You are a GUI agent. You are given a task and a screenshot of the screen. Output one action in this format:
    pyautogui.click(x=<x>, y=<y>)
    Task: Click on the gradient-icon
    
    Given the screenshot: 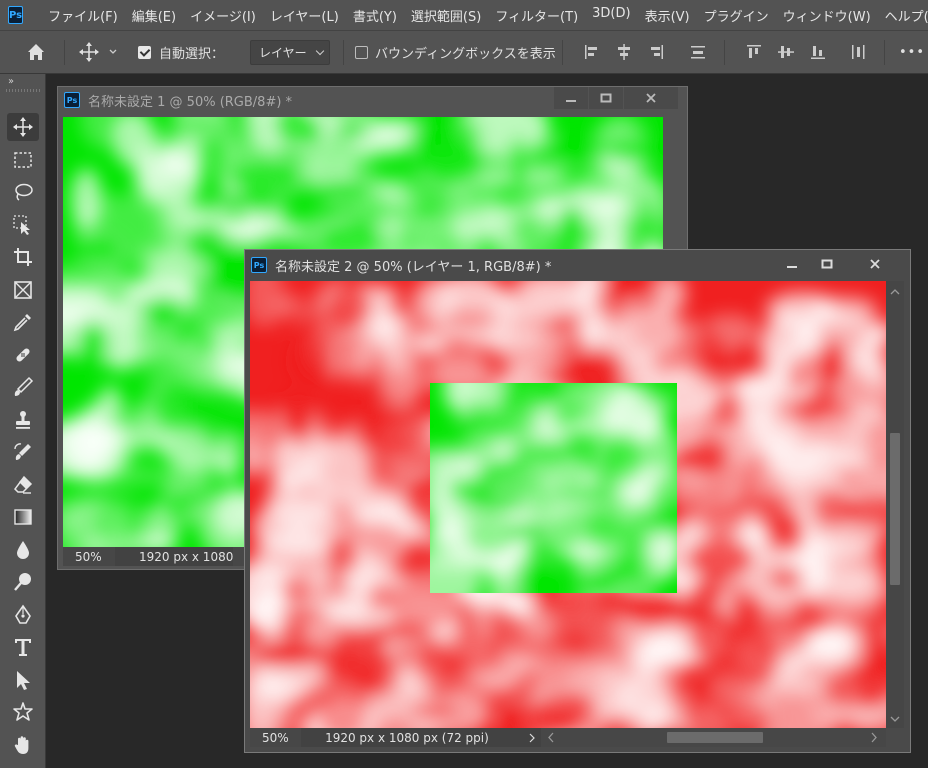 What is the action you would take?
    pyautogui.click(x=23, y=517)
    